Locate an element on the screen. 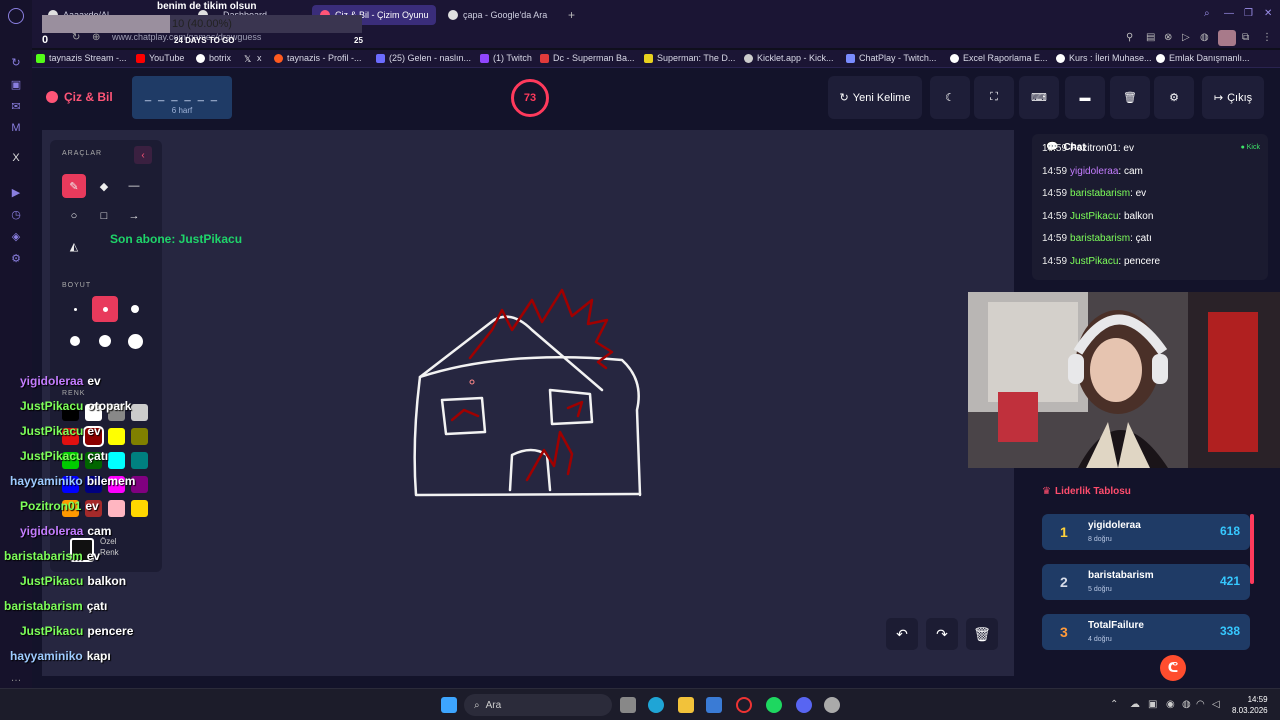 This screenshot has width=1280, height=720. maximize-icon: ❐ is located at coordinates (1248, 13).